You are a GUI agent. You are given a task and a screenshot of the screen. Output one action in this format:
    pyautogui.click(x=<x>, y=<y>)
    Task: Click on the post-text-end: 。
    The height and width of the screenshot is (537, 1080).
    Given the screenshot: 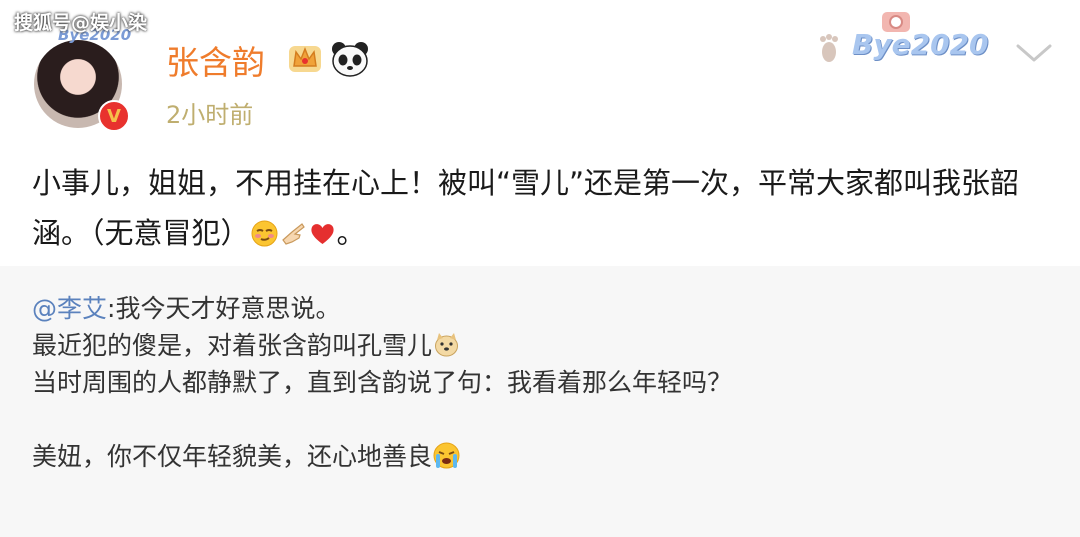 What is the action you would take?
    pyautogui.click(x=351, y=233)
    